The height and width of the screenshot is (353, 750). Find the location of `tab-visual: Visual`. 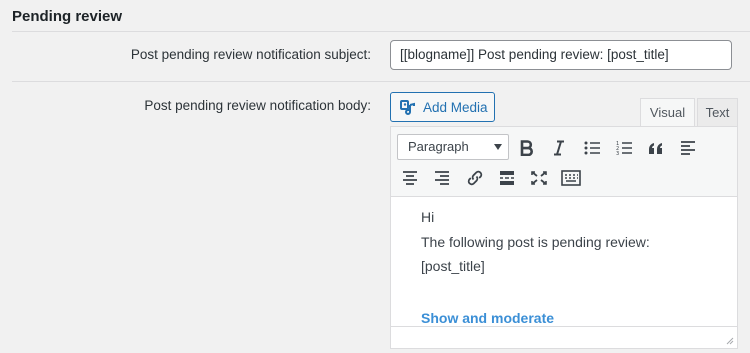

tab-visual: Visual is located at coordinates (667, 112).